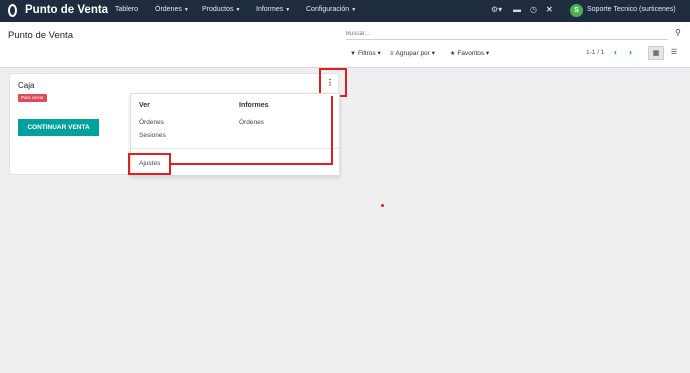 This screenshot has width=690, height=373. What do you see at coordinates (674, 53) in the screenshot?
I see `list-view-icon: ☰` at bounding box center [674, 53].